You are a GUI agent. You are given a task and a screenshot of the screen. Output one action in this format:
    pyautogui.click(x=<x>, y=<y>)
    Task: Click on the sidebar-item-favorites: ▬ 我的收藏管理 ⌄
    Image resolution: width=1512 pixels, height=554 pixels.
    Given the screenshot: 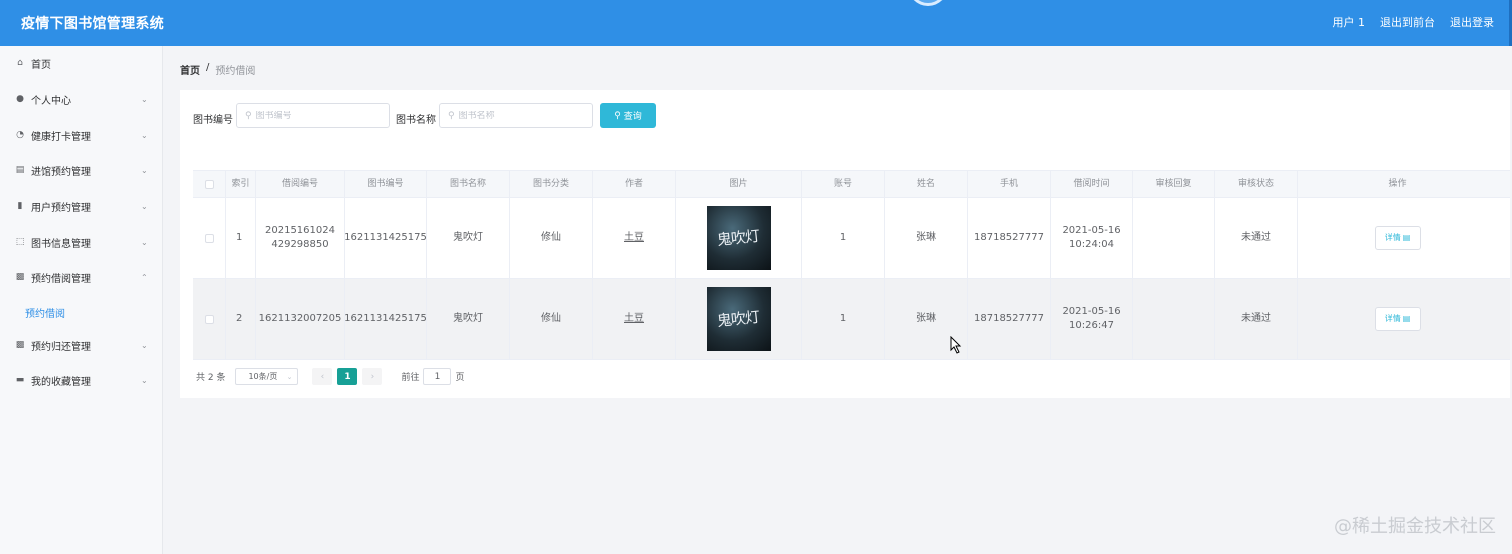 What is the action you would take?
    pyautogui.click(x=81, y=380)
    